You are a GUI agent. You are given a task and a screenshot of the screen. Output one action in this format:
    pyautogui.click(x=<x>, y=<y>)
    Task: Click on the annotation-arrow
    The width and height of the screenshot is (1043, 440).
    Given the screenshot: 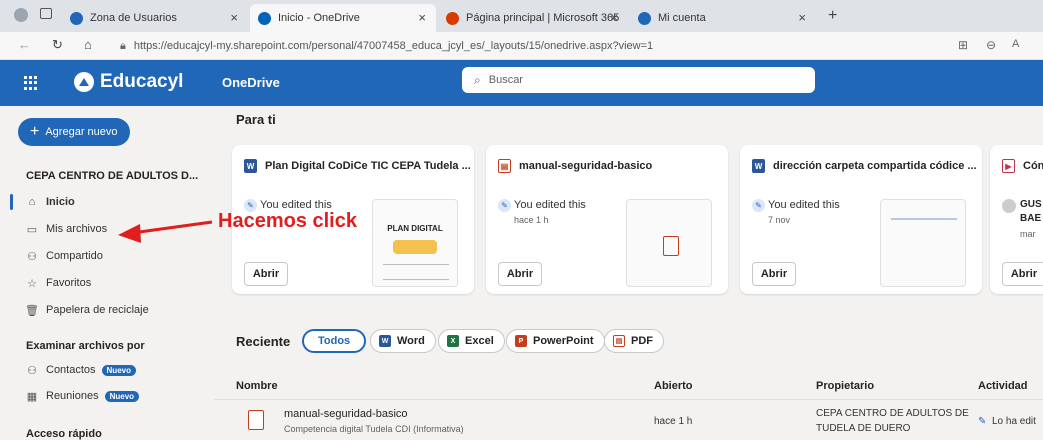 What is the action you would take?
    pyautogui.click(x=165, y=231)
    